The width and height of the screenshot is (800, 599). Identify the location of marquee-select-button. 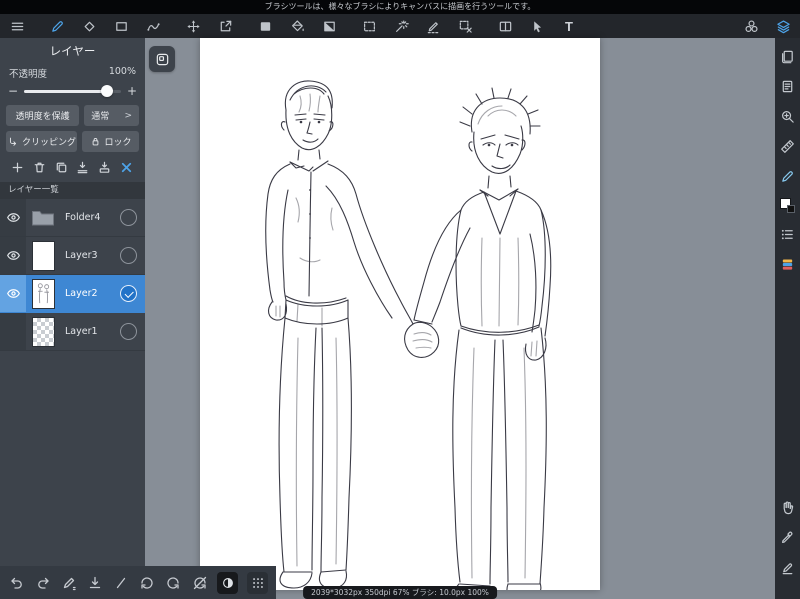
(369, 26).